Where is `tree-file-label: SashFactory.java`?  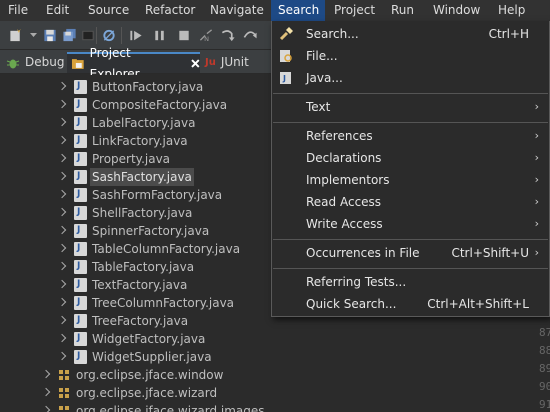 tree-file-label: SashFactory.java is located at coordinates (142, 177).